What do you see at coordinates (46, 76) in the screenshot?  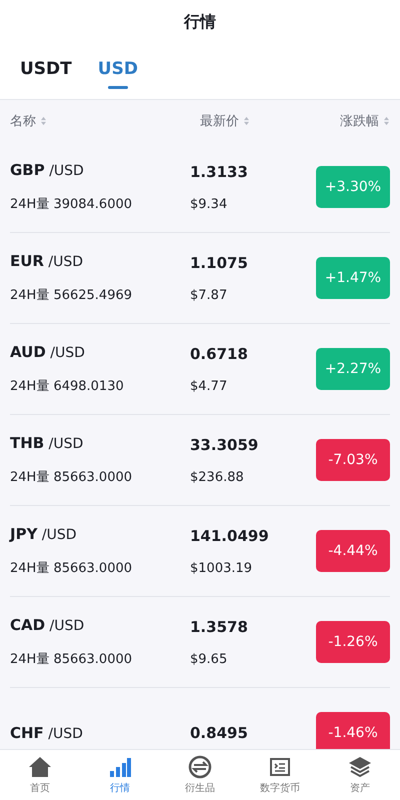 I see `currency-tab: USDT` at bounding box center [46, 76].